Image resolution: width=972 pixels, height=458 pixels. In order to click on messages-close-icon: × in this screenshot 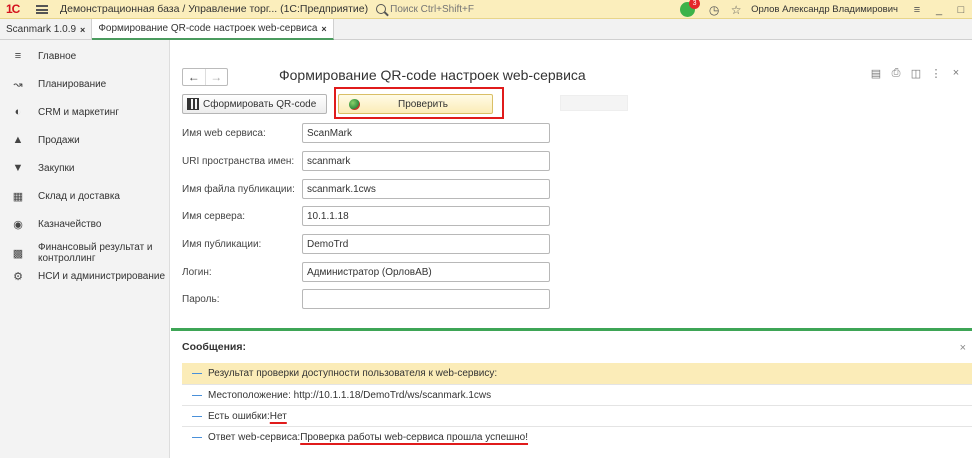, I will do `click(963, 348)`.